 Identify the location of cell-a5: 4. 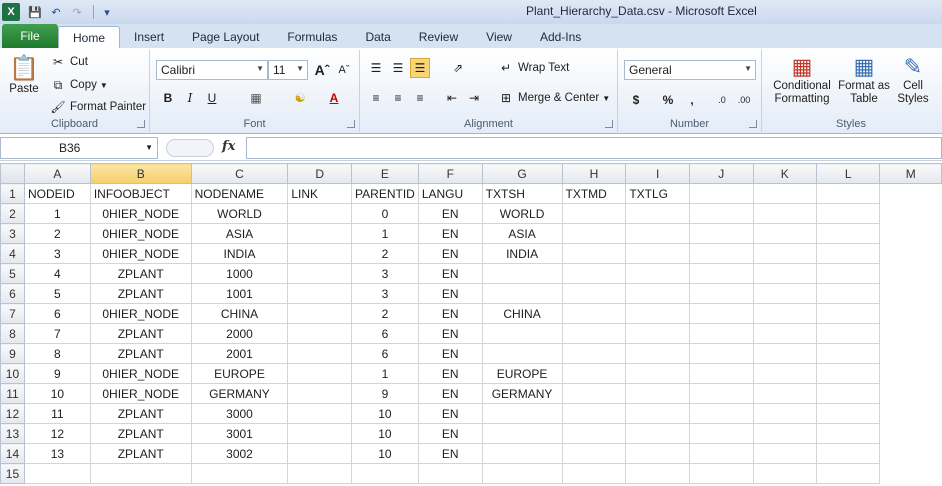
(57, 273).